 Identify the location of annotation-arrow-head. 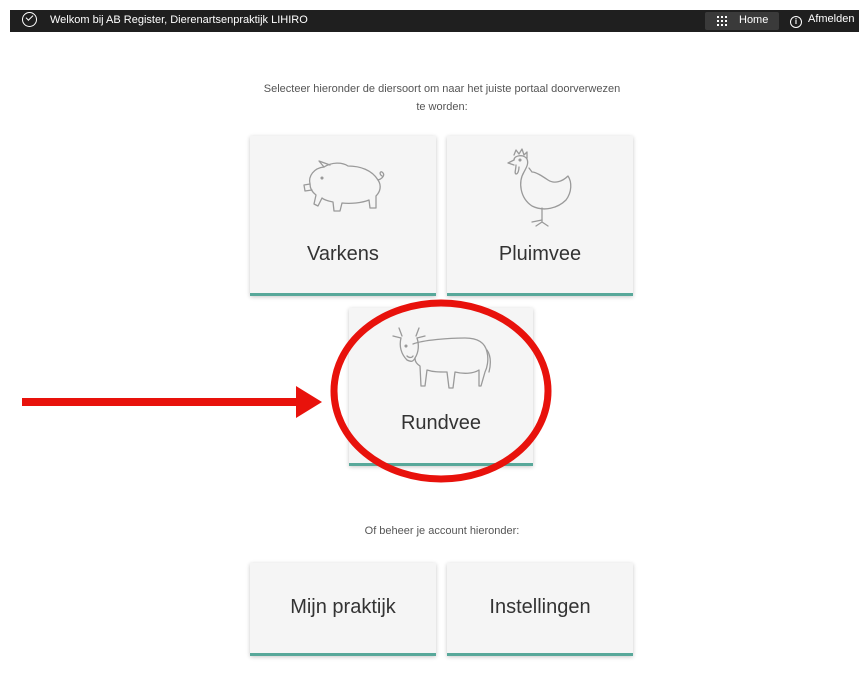
(309, 402).